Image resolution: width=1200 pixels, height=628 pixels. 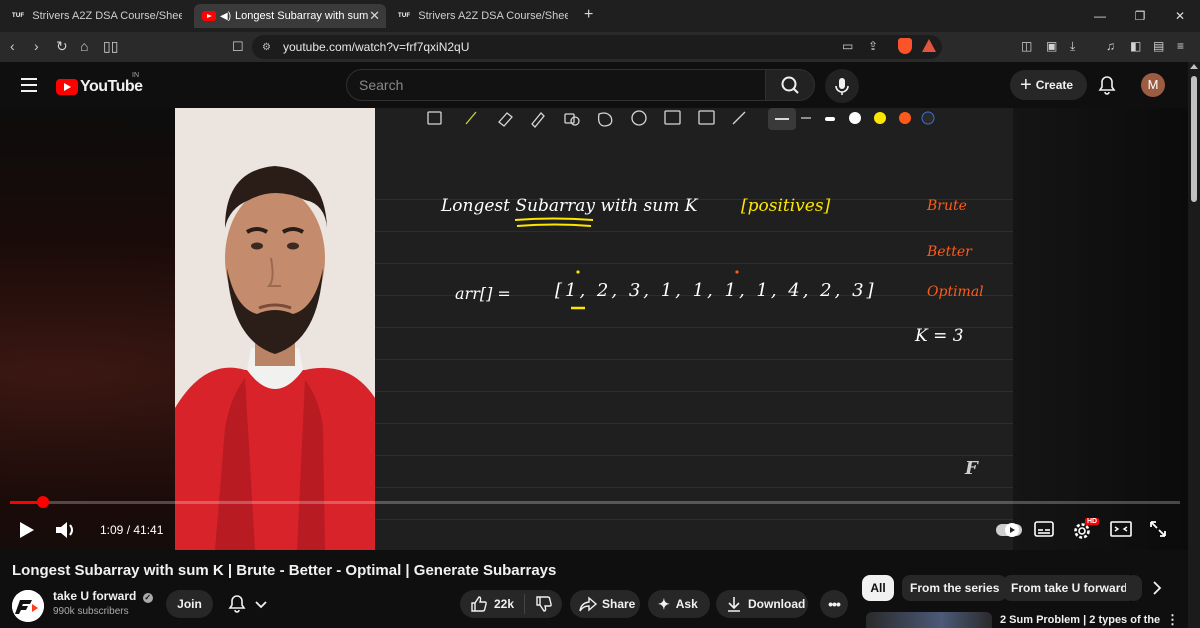 I want to click on download-button: Download, so click(x=762, y=604).